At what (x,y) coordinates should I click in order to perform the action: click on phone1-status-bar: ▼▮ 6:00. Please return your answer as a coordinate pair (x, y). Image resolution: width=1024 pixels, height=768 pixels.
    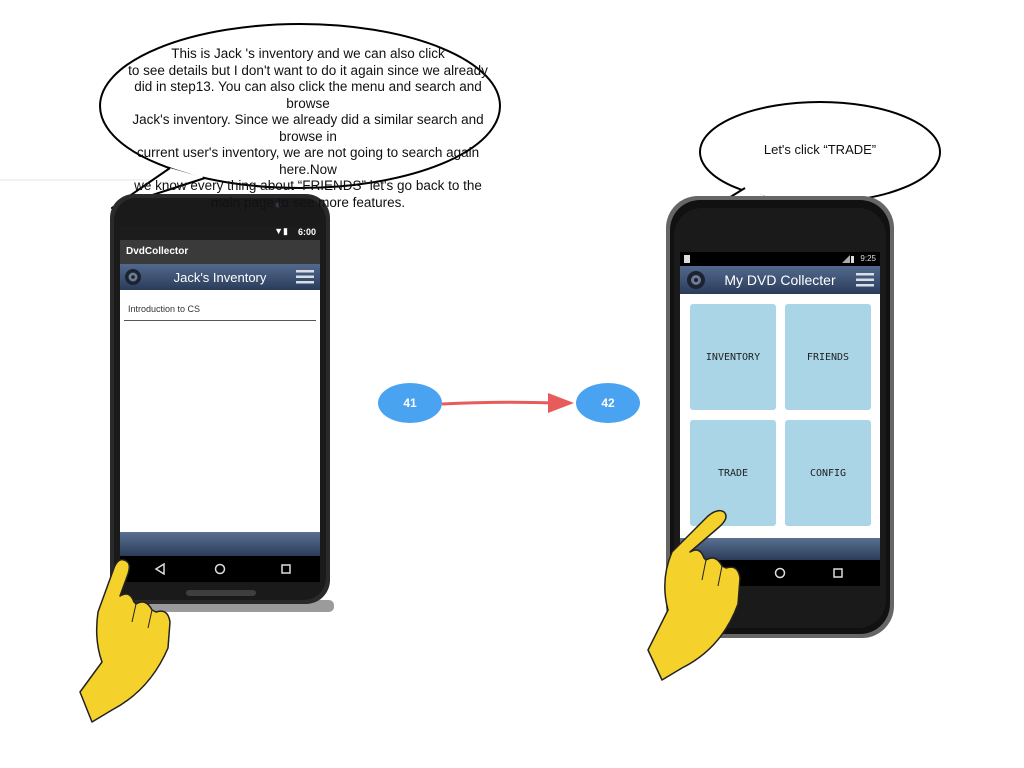
    Looking at the image, I should click on (220, 233).